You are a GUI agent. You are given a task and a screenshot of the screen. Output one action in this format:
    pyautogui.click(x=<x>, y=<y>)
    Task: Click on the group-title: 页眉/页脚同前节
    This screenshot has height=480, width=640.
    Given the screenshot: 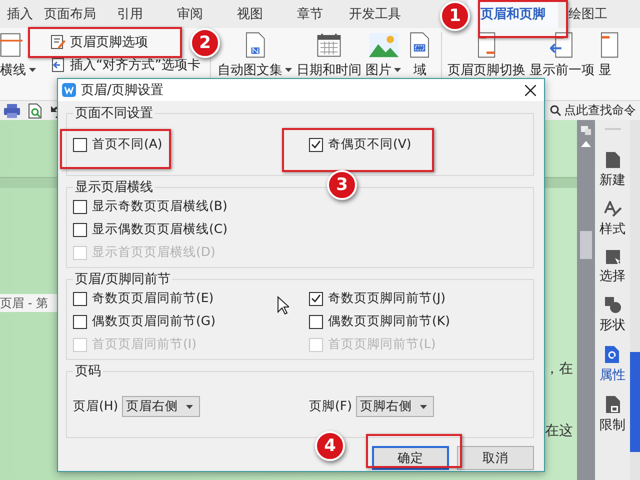 What is the action you would take?
    pyautogui.click(x=123, y=279)
    